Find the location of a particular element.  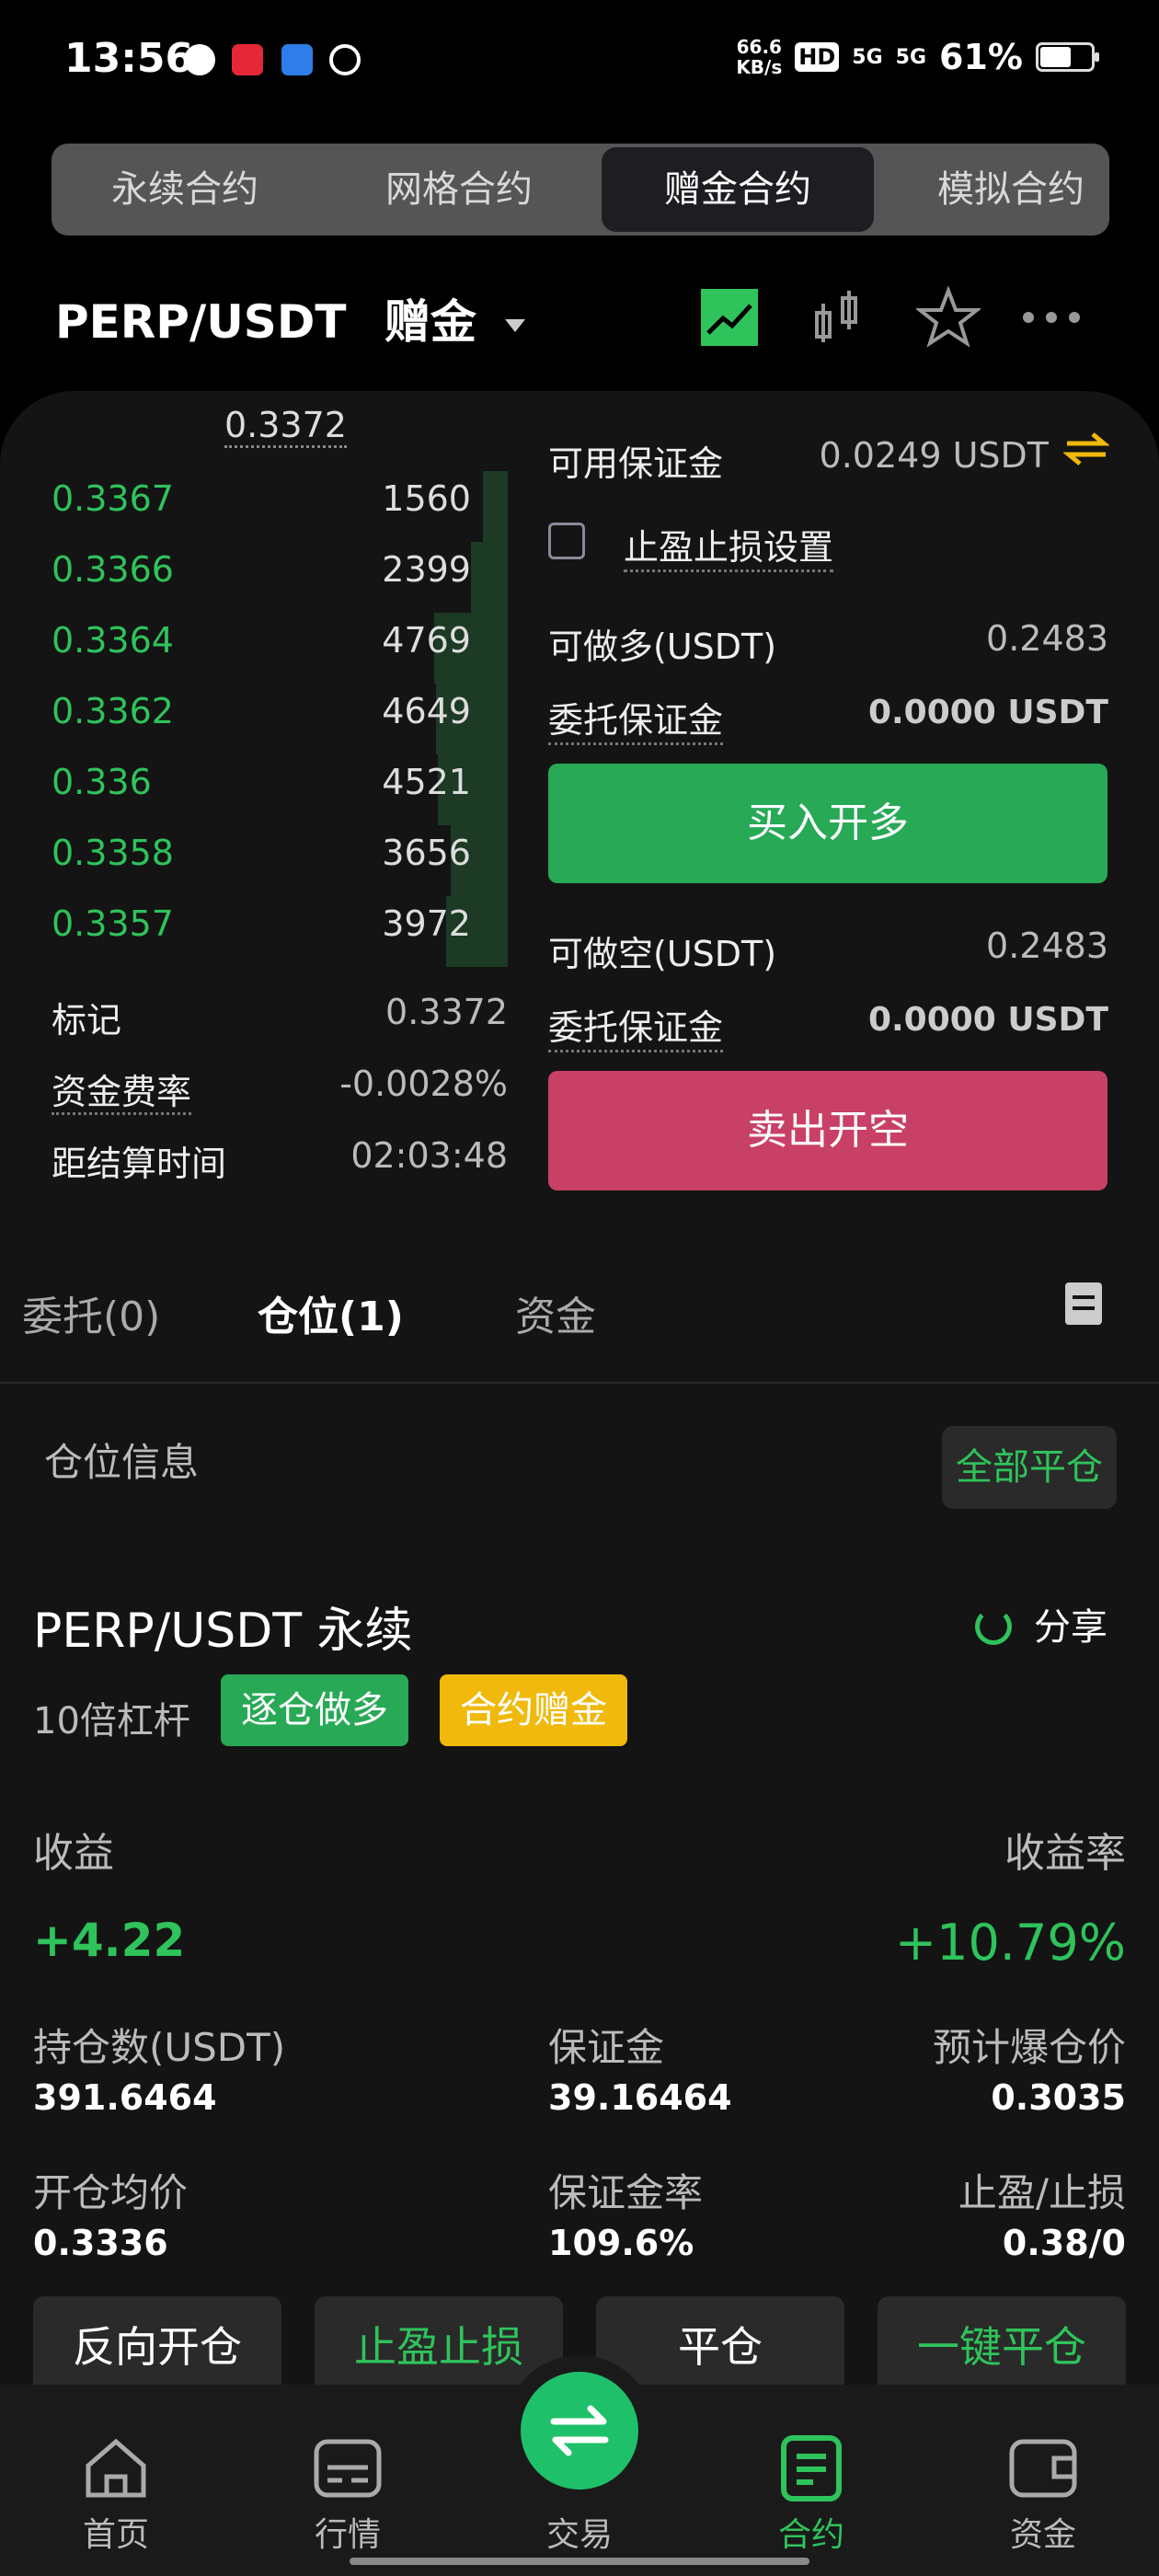

more-icon is located at coordinates (1051, 317).